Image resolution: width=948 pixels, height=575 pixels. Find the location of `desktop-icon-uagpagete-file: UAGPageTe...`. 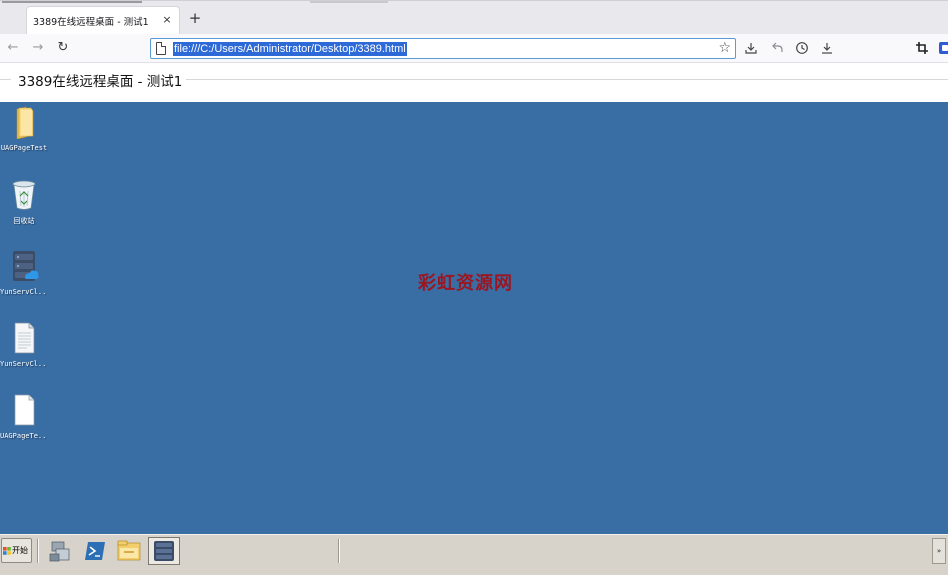

desktop-icon-uagpagete-file: UAGPageTe... is located at coordinates (24, 416).